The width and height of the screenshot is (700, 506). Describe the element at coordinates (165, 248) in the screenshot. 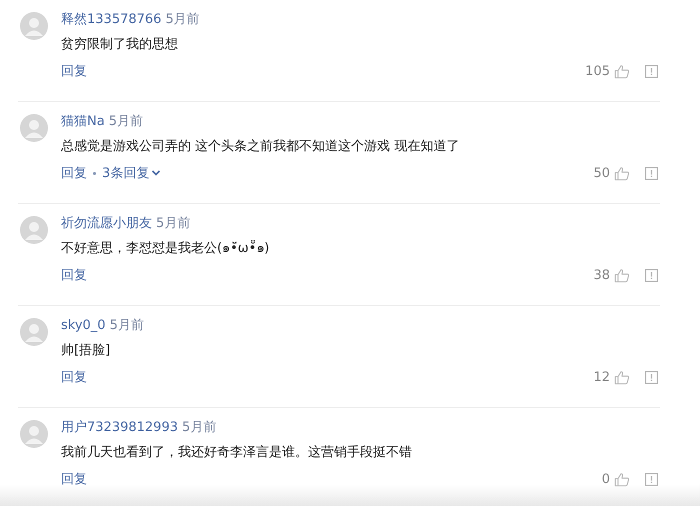

I see `comment-text: 不好意思，李怼怼是我老公(๑•̆̈ω•̆̈๑)` at that location.